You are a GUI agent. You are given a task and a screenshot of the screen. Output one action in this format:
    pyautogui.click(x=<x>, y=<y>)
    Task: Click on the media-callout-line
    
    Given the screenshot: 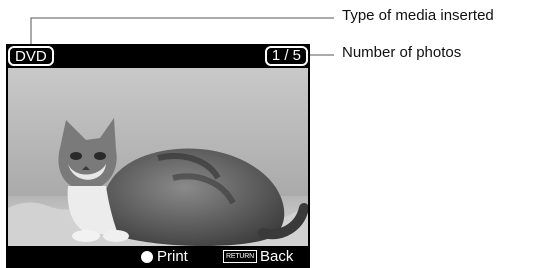 What is the action you would take?
    pyautogui.click(x=182, y=30)
    